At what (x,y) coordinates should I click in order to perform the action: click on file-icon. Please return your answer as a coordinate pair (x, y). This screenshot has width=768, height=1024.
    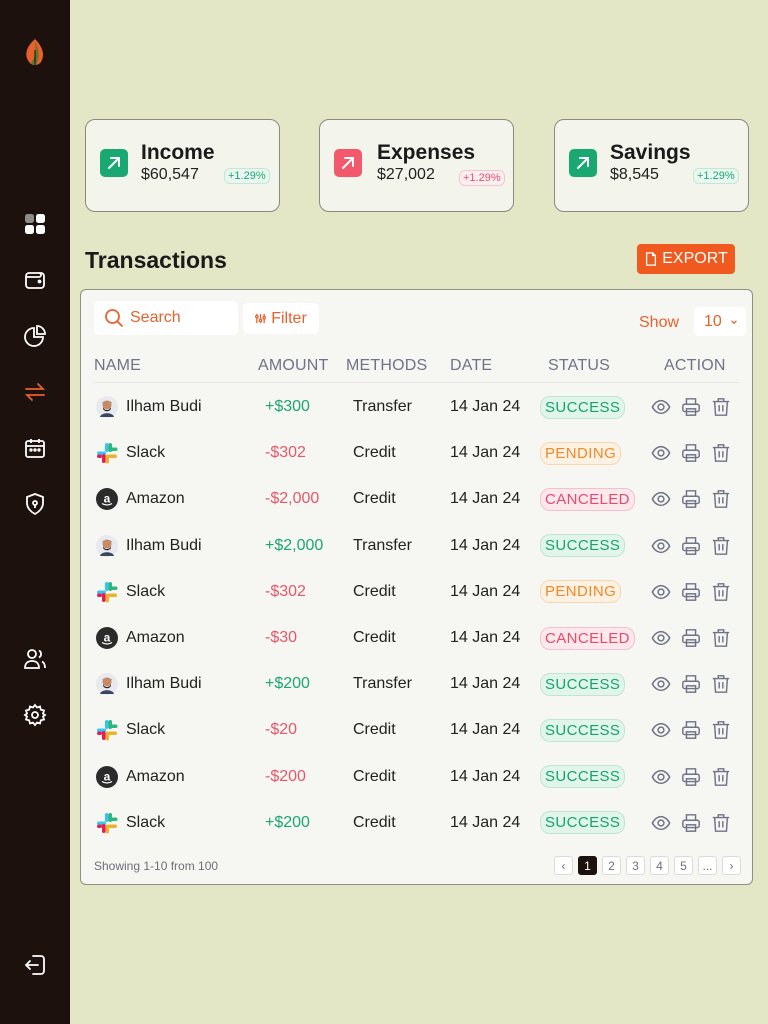
    Looking at the image, I should click on (651, 259).